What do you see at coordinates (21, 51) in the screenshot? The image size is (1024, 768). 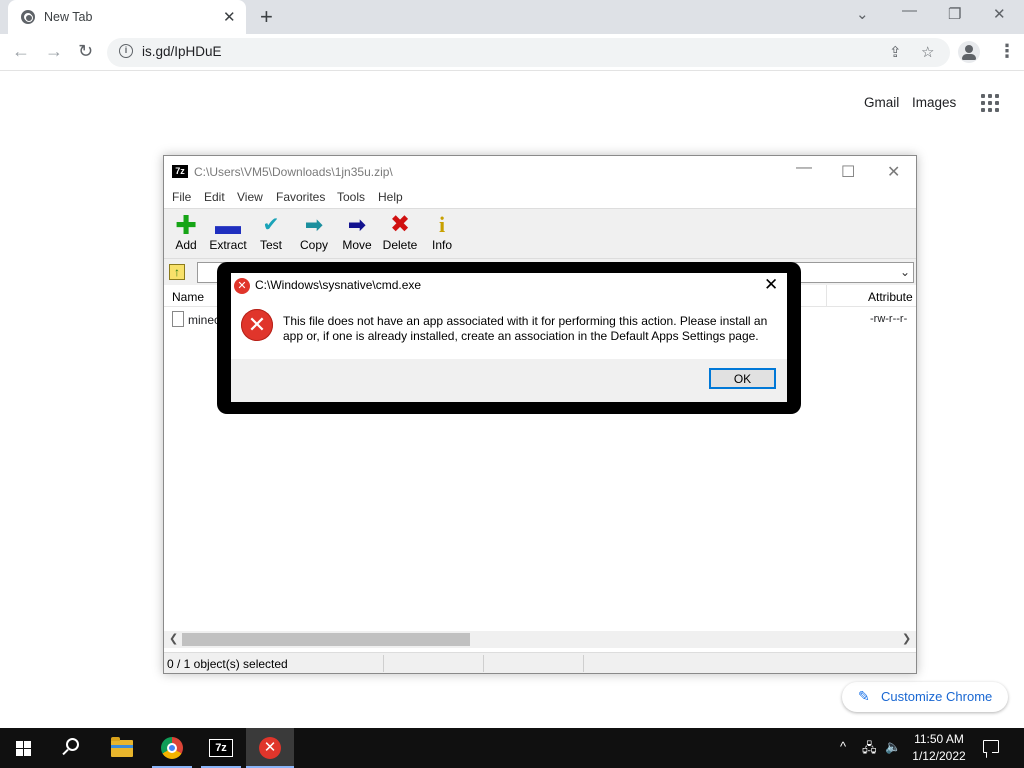 I see `back-button: ←` at bounding box center [21, 51].